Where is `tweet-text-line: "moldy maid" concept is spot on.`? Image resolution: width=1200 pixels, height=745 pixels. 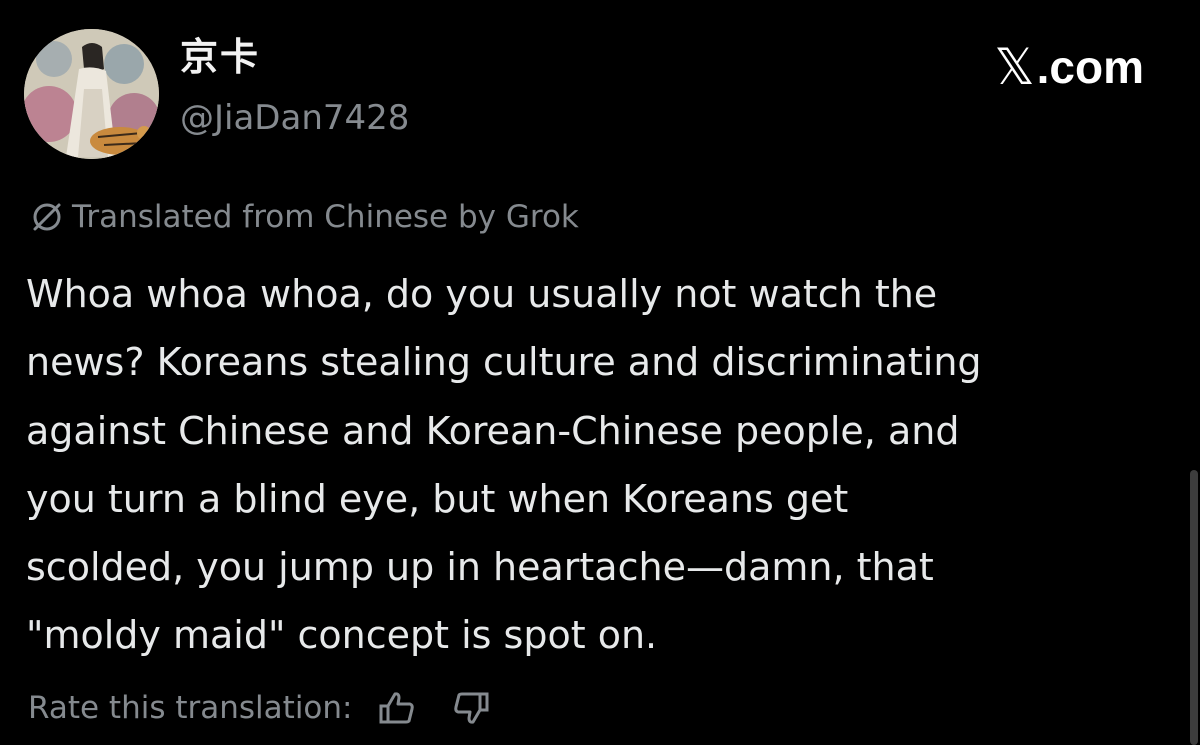
tweet-text-line: "moldy maid" concept is spot on. is located at coordinates (342, 635).